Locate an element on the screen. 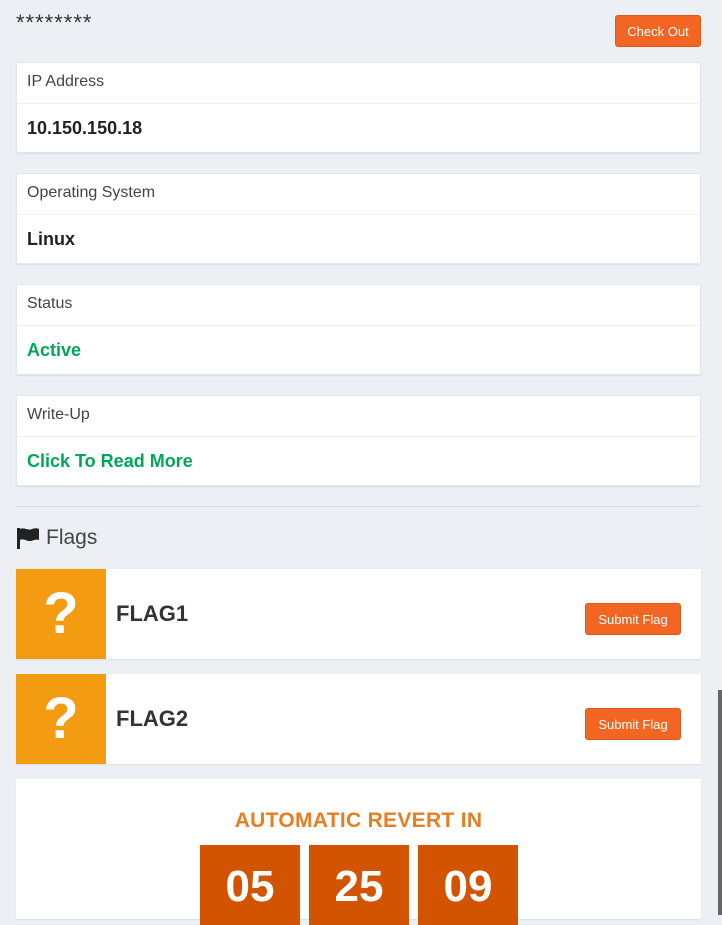  write-up-label: Write-Up is located at coordinates (358, 416).